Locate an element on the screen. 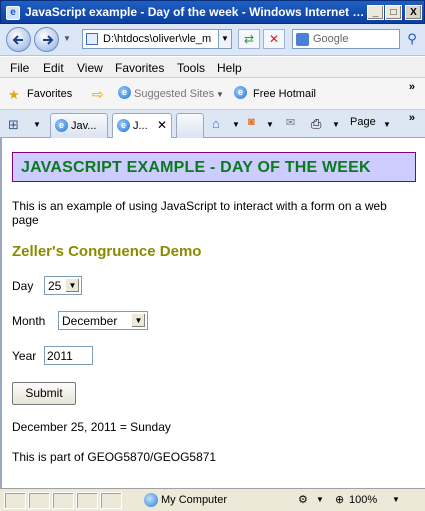 The image size is (425, 511). page-heading-box: JavaScript example - Day of the week is located at coordinates (214, 167).